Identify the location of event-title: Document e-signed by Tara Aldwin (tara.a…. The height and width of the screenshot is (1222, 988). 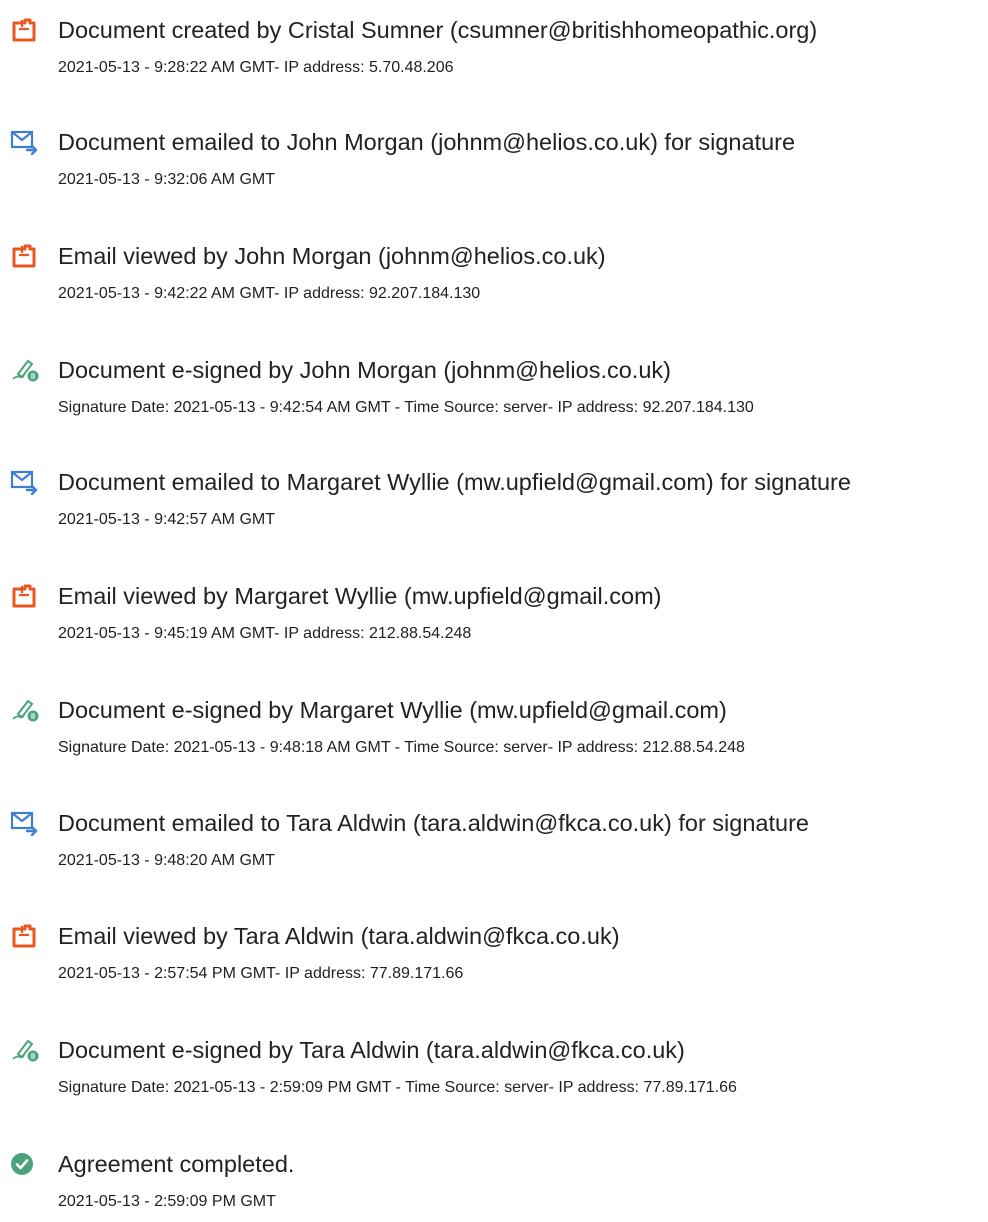
(371, 1050).